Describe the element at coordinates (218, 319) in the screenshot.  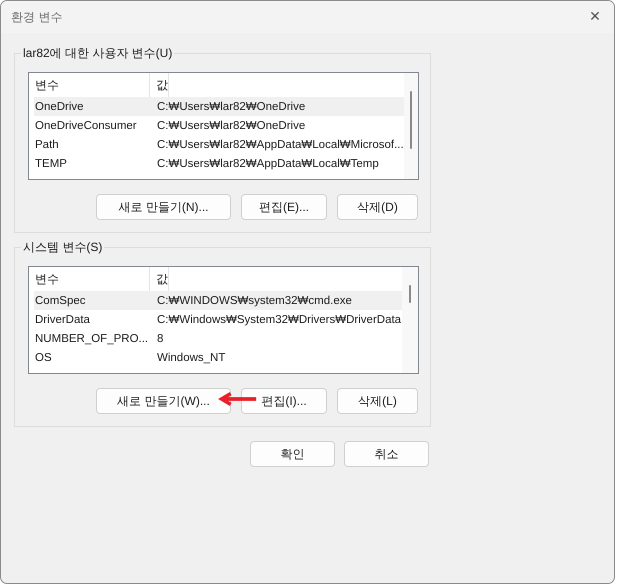
I see `list-row: DriverData C:₩Windows₩System32₩Drivers₩DriverData` at that location.